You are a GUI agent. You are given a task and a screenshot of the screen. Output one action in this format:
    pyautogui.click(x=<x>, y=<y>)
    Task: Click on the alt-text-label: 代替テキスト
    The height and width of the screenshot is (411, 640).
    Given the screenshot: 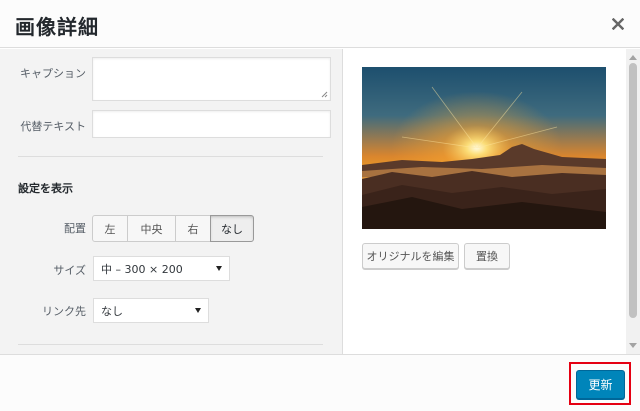 What is the action you would take?
    pyautogui.click(x=53, y=126)
    